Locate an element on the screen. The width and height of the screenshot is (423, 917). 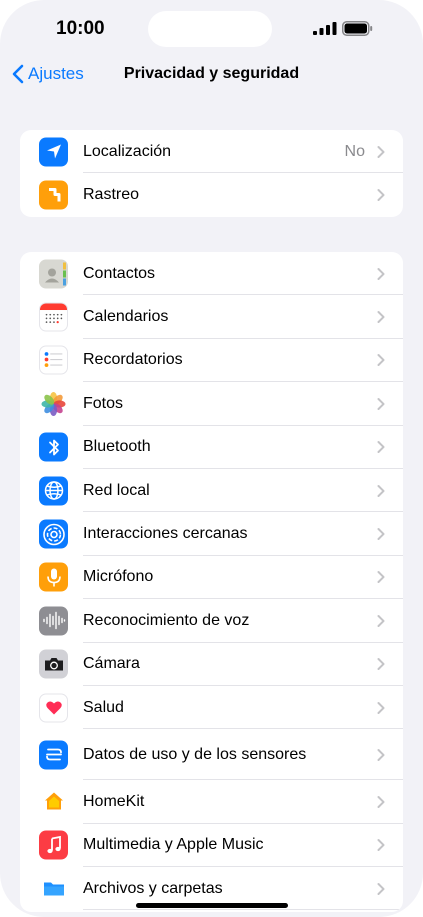
navigation-bar: Ajustes Privacidad y seguridad is located at coordinates (211, 76).